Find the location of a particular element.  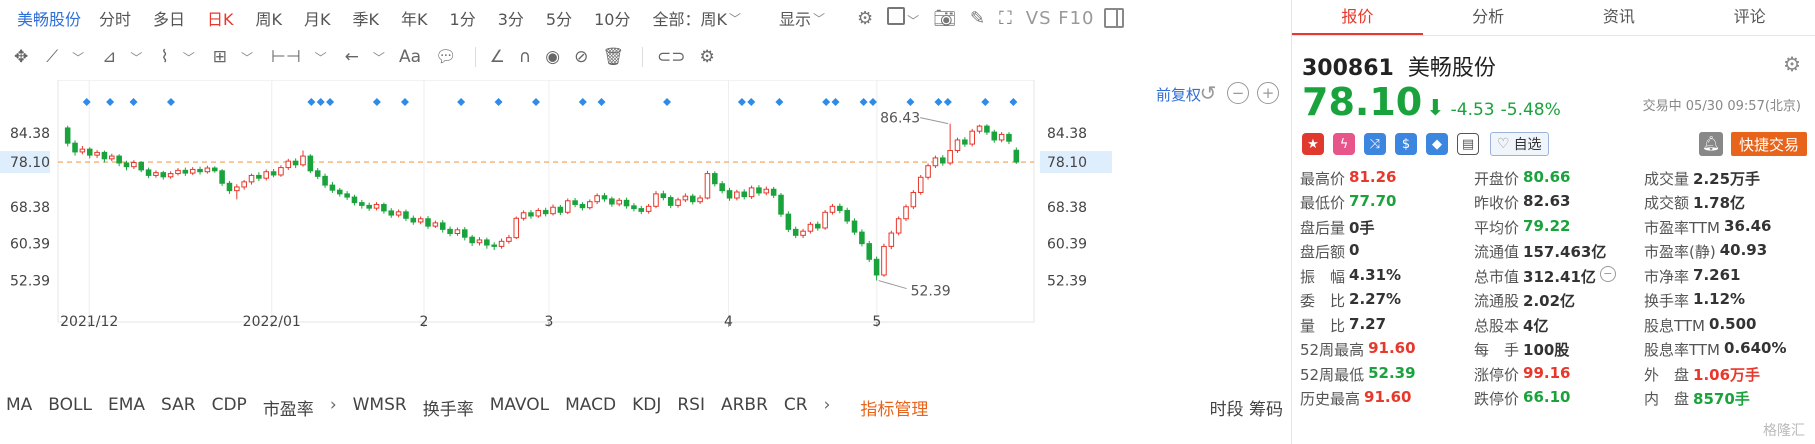

indicator-tab: 换手率 is located at coordinates (448, 407).